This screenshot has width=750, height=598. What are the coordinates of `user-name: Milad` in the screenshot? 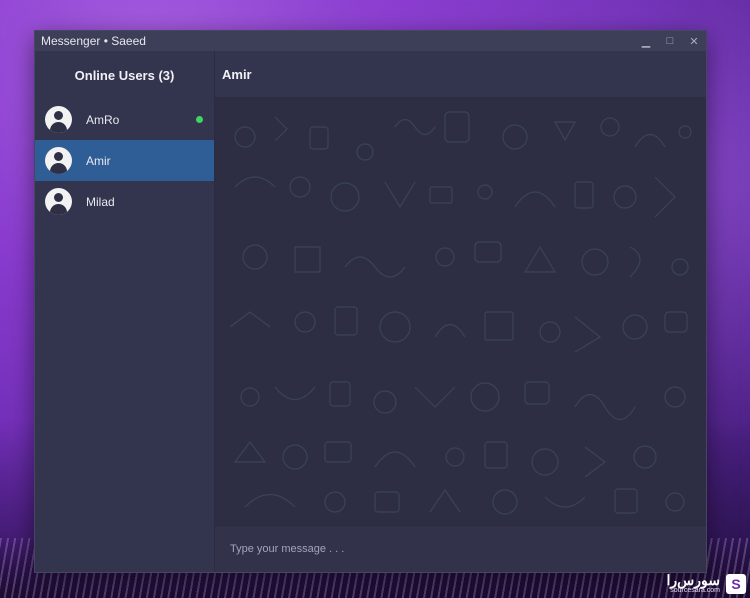 It's located at (100, 201).